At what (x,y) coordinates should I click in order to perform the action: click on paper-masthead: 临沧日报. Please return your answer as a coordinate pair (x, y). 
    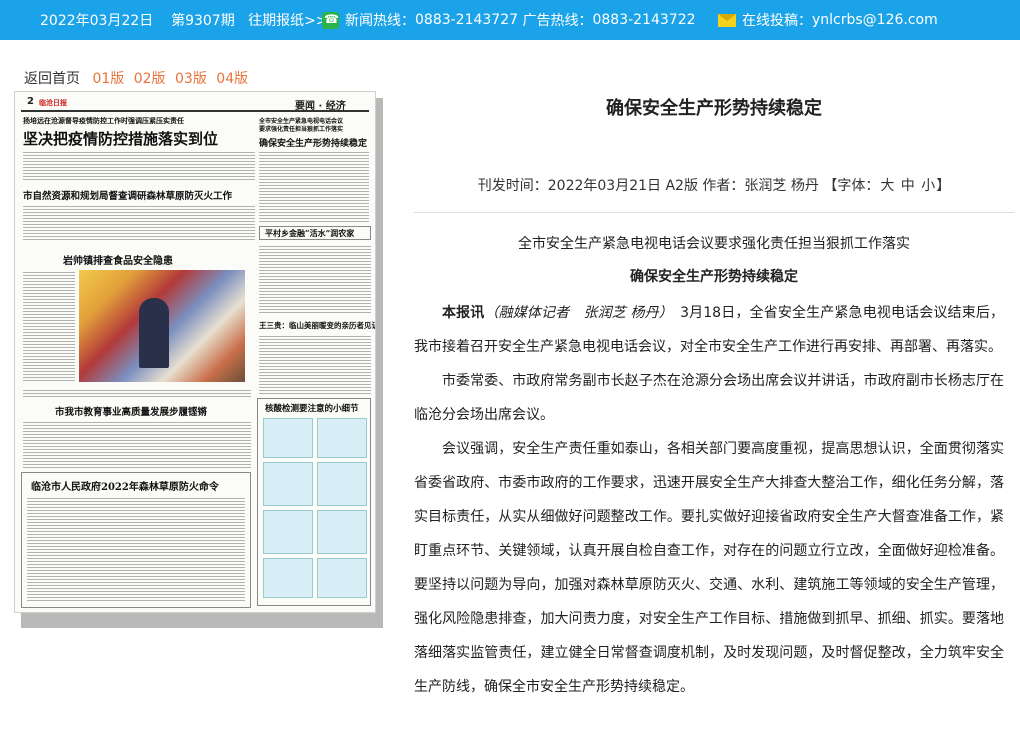
    Looking at the image, I should click on (53, 103).